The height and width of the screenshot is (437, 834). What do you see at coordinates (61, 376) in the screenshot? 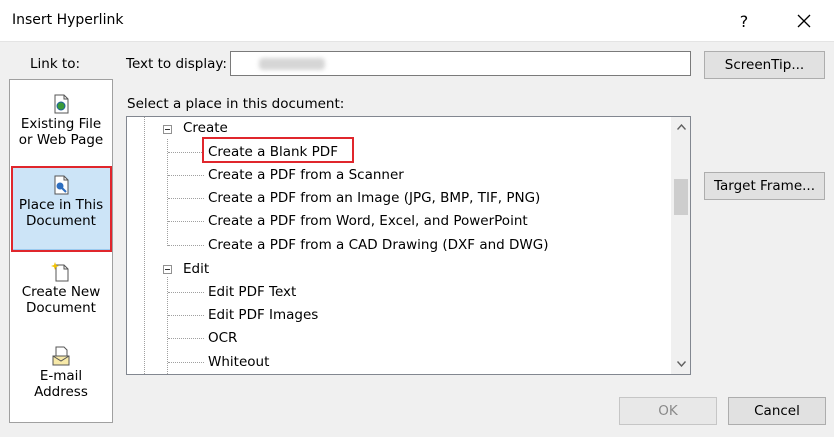
I see `sidebar-label: E-mail` at bounding box center [61, 376].